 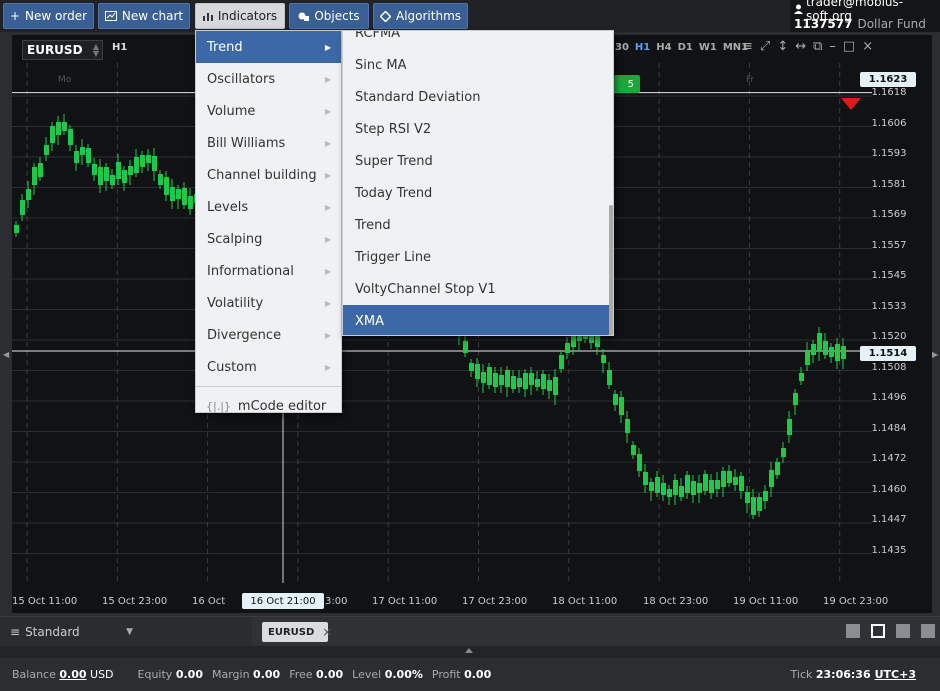 I want to click on new-order-button: + New order, so click(x=48, y=16).